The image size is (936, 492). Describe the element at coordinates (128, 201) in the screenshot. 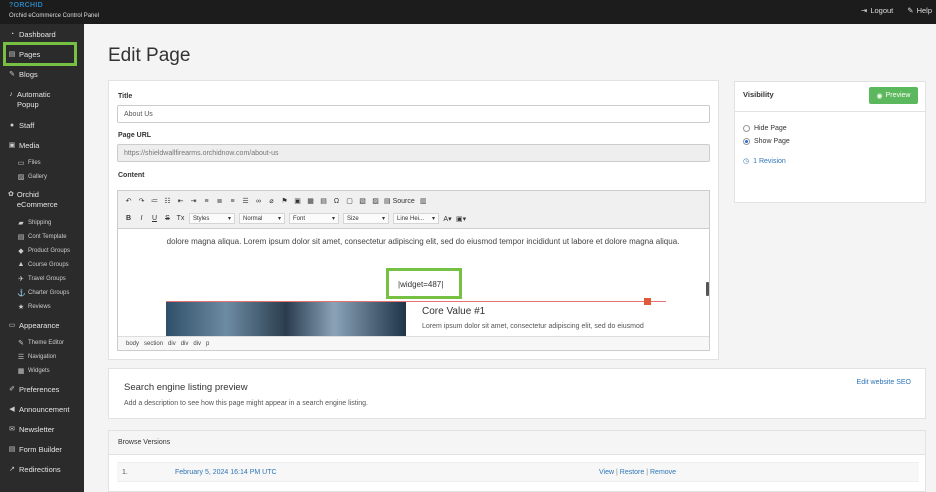

I see `undo-icon: ↶` at that location.